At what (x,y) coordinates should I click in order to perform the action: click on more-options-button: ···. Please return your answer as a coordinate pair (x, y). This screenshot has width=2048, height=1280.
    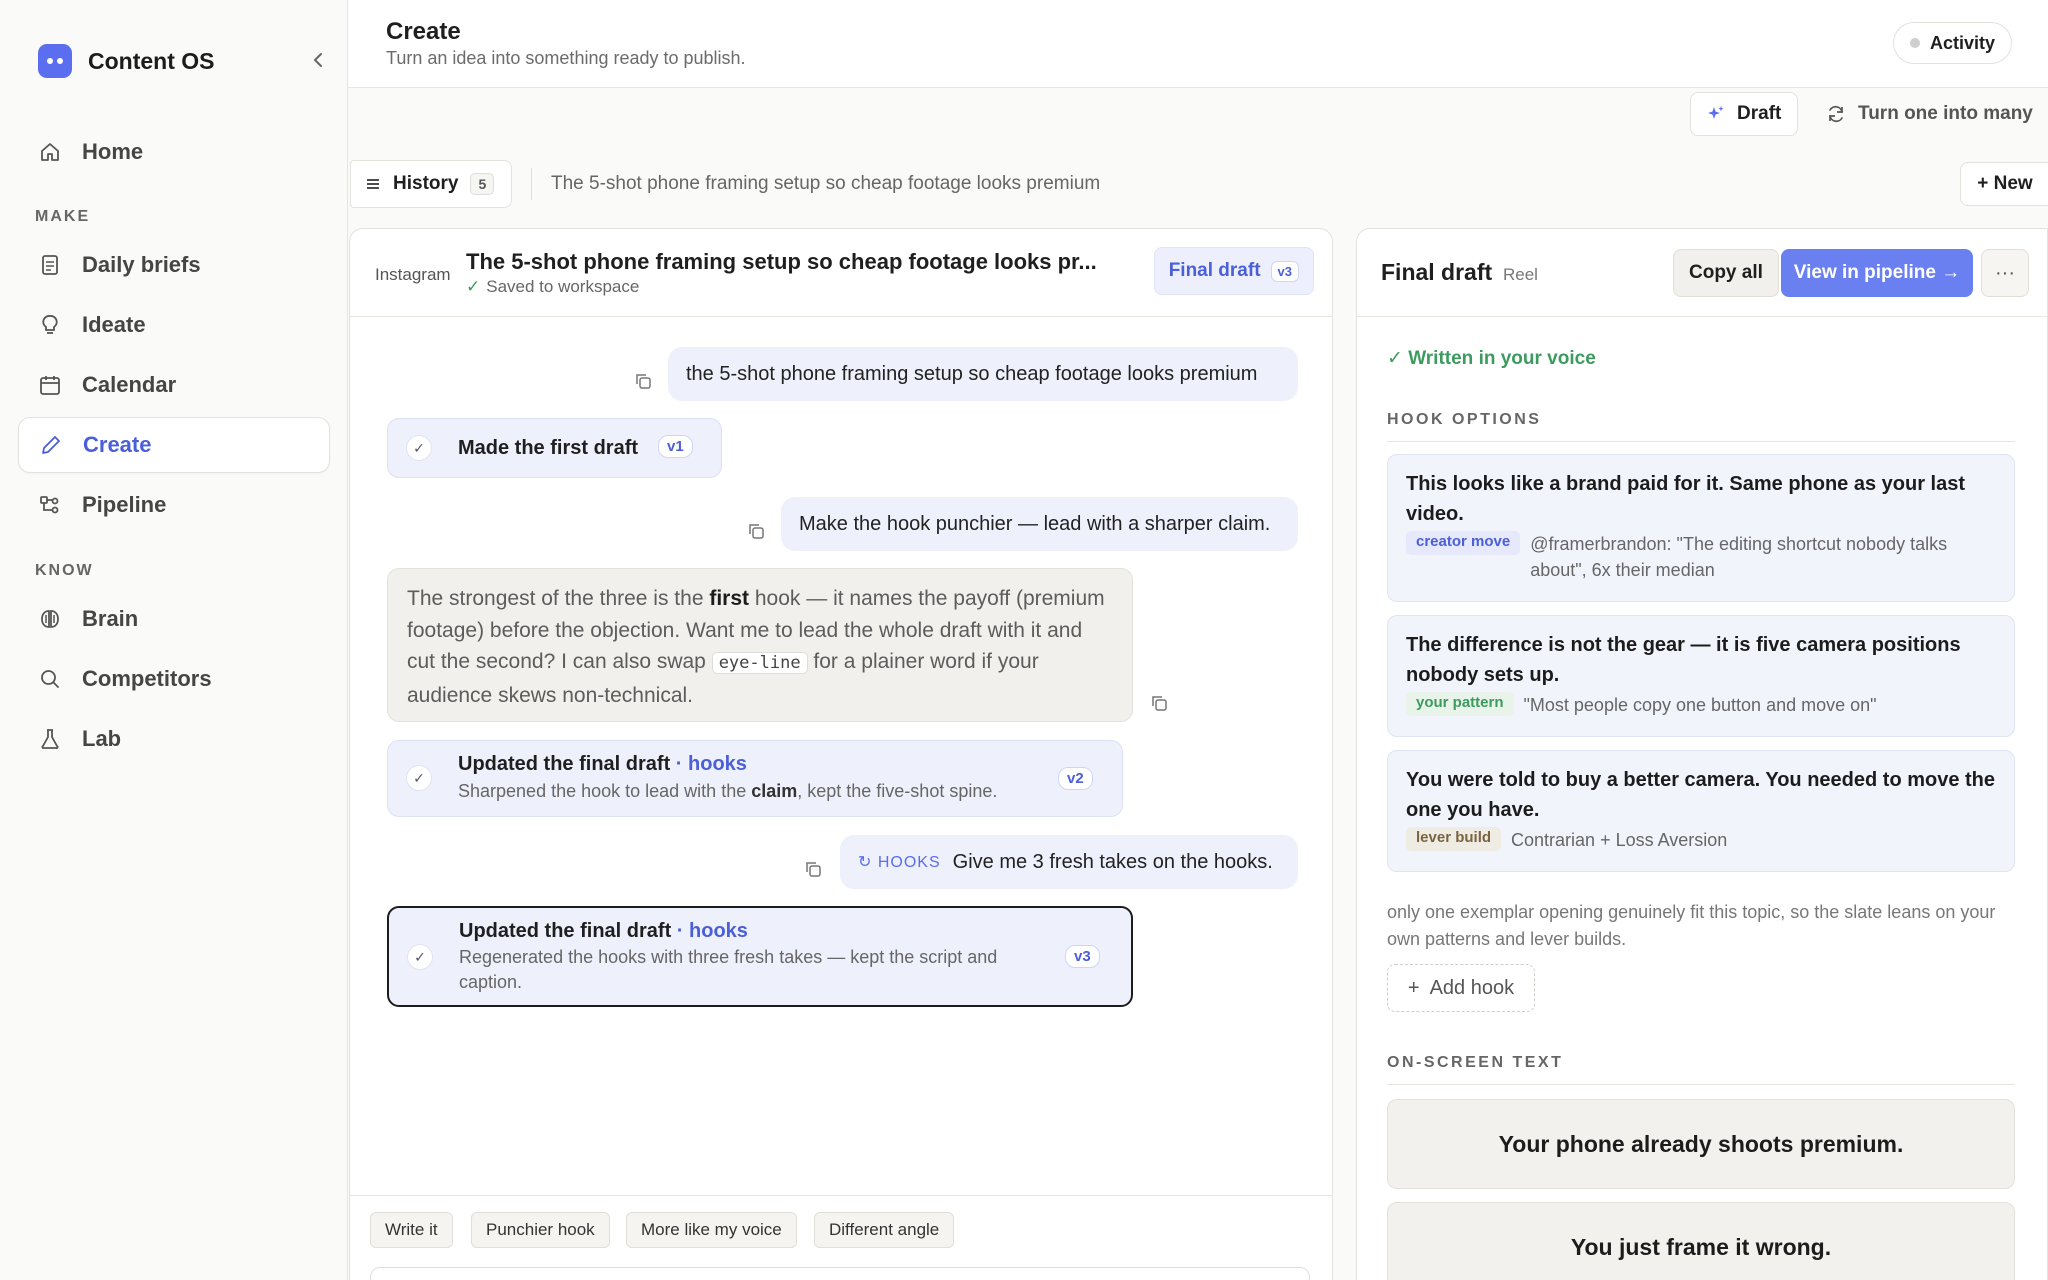
    Looking at the image, I should click on (2005, 273).